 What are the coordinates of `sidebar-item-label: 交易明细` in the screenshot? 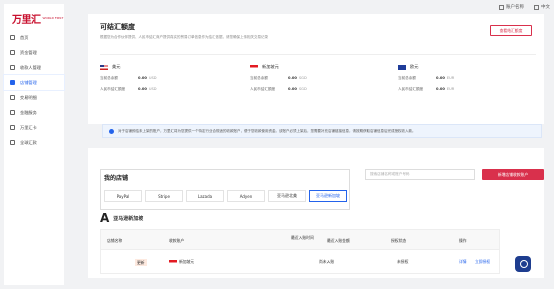 It's located at (28, 97).